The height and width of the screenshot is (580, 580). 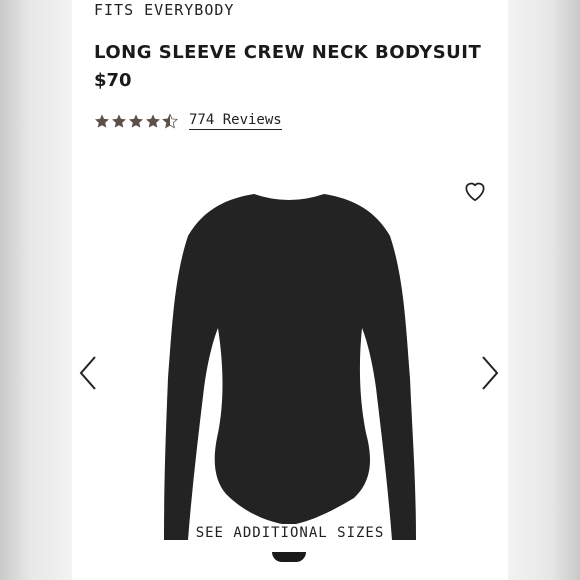 What do you see at coordinates (164, 10) in the screenshot?
I see `collection-label: FITS EVERYBODY` at bounding box center [164, 10].